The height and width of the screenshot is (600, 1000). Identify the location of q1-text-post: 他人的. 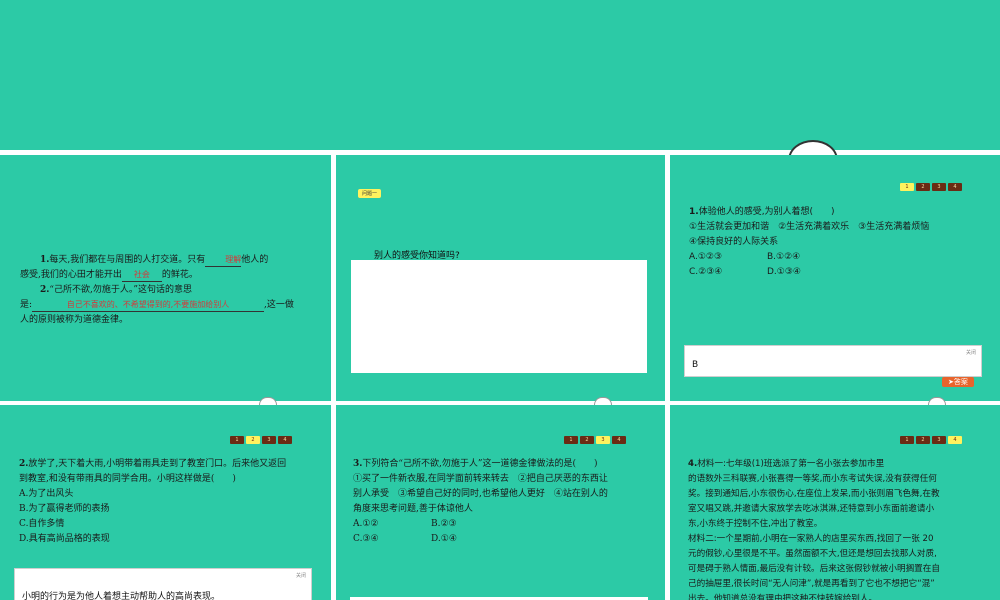
(255, 260).